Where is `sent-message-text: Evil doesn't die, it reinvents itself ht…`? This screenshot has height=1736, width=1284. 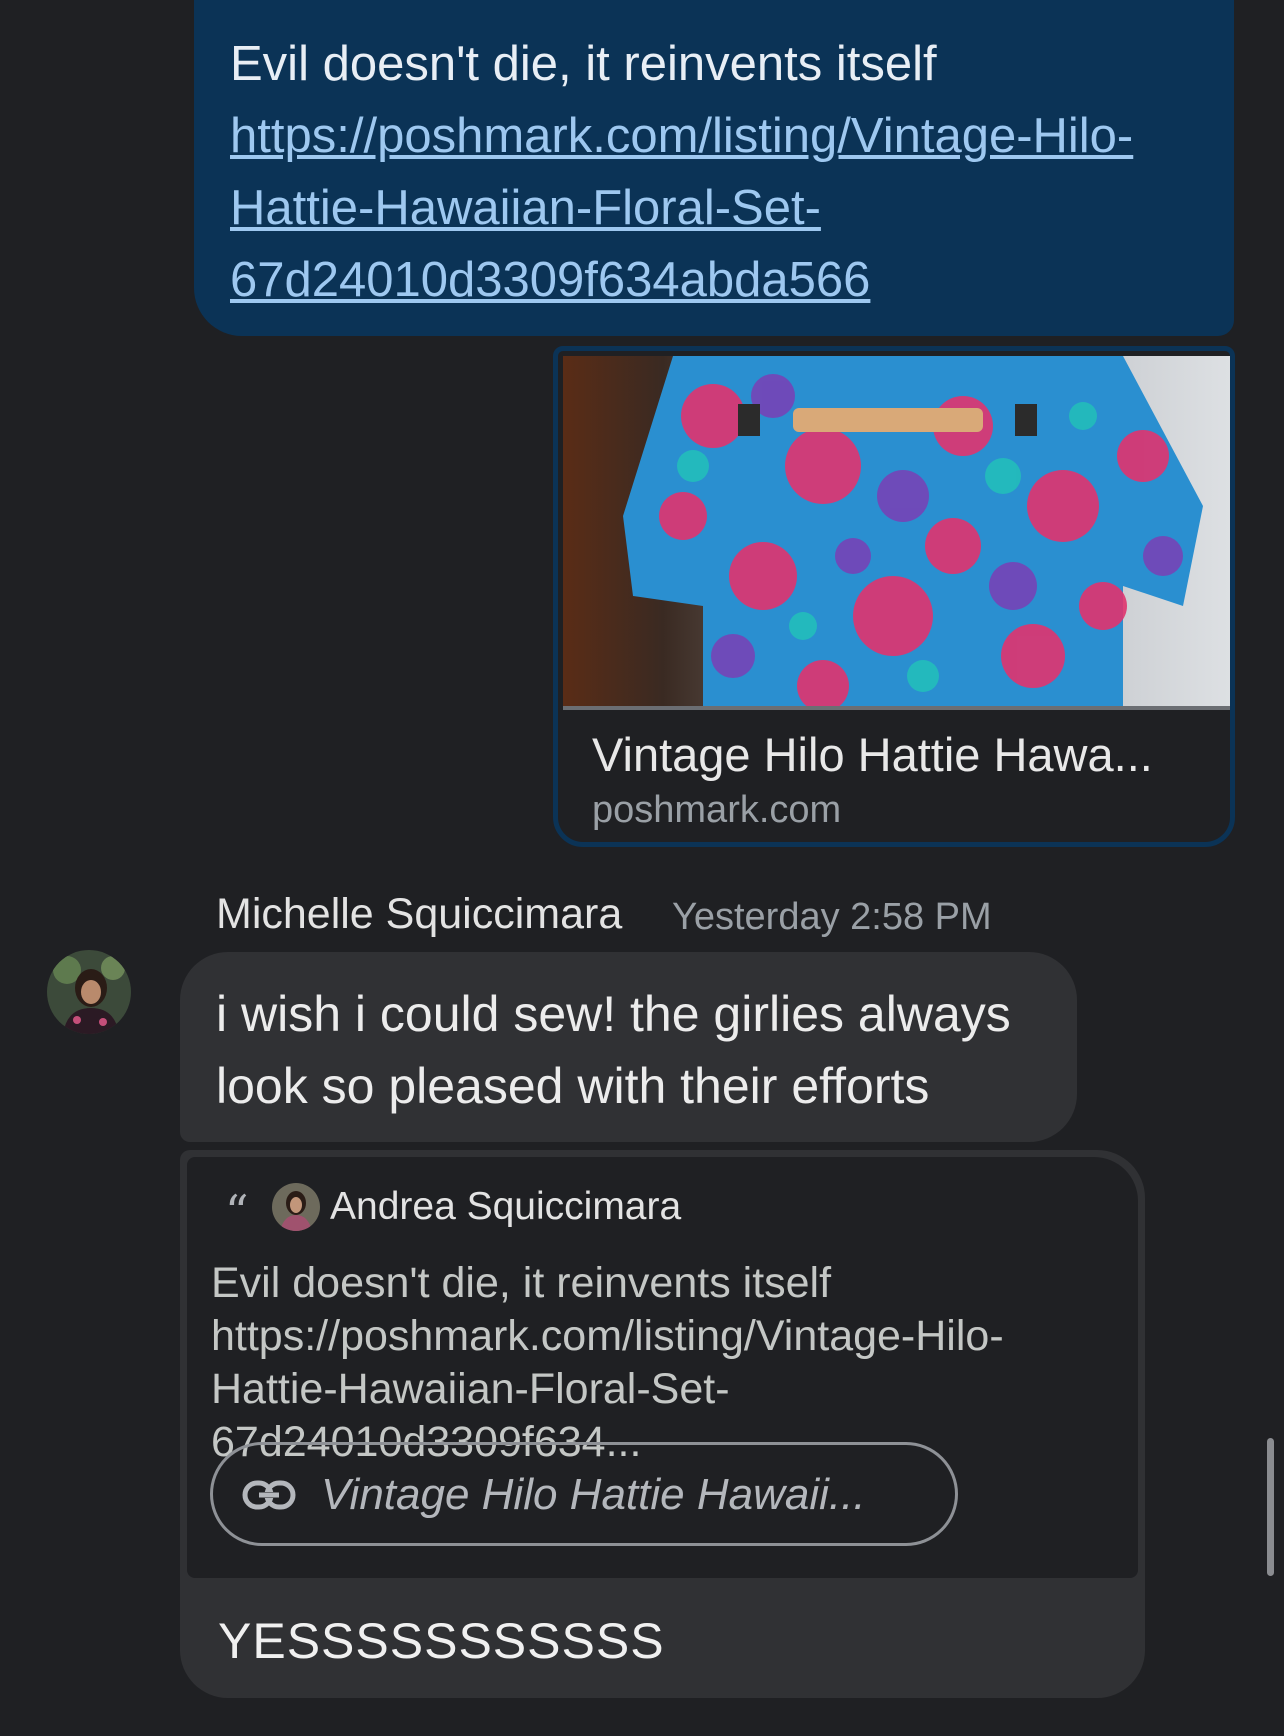 sent-message-text: Evil doesn't die, it reinvents itself ht… is located at coordinates (714, 172).